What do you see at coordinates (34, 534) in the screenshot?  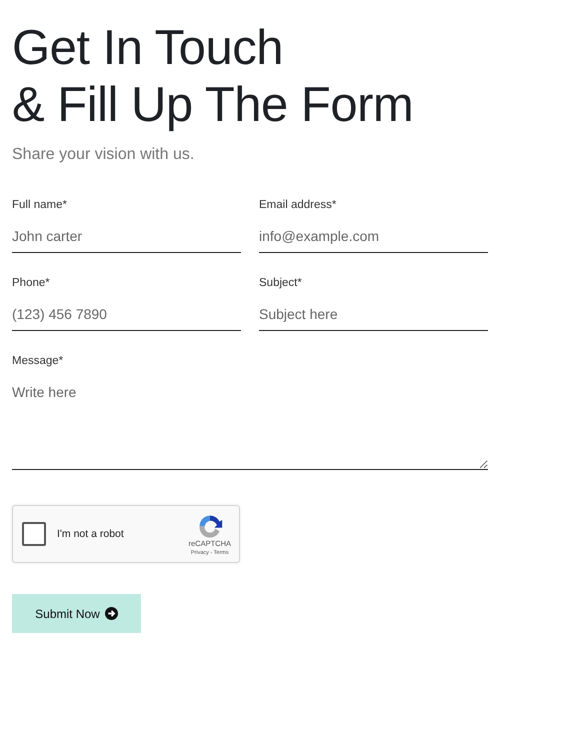 I see `checkbox` at bounding box center [34, 534].